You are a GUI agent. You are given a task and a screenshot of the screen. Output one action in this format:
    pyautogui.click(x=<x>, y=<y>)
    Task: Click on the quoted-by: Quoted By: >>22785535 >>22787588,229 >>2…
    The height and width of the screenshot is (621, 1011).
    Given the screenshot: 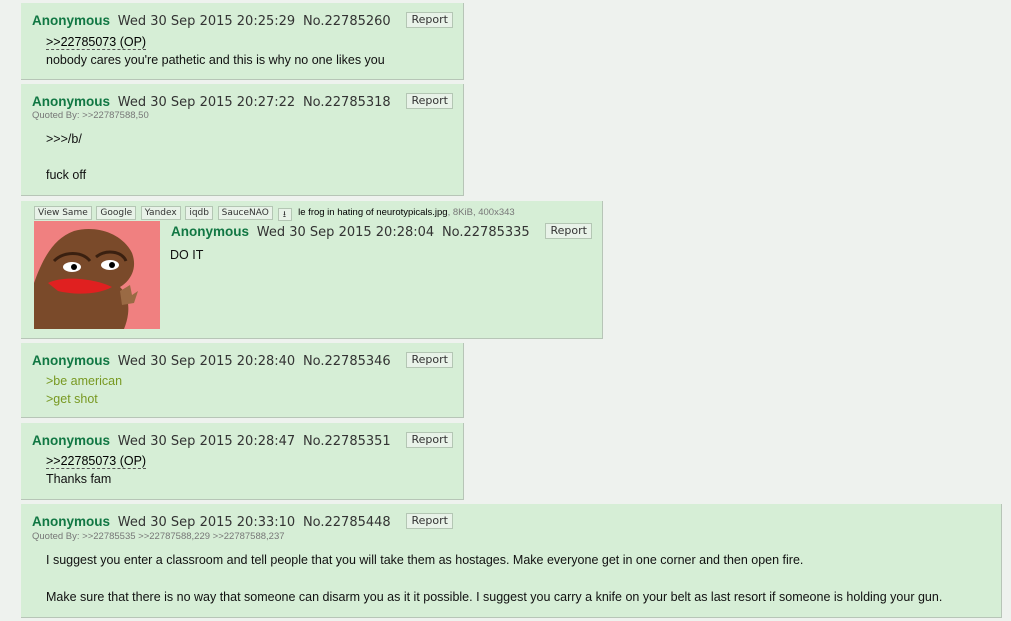 What is the action you would take?
    pyautogui.click(x=158, y=536)
    